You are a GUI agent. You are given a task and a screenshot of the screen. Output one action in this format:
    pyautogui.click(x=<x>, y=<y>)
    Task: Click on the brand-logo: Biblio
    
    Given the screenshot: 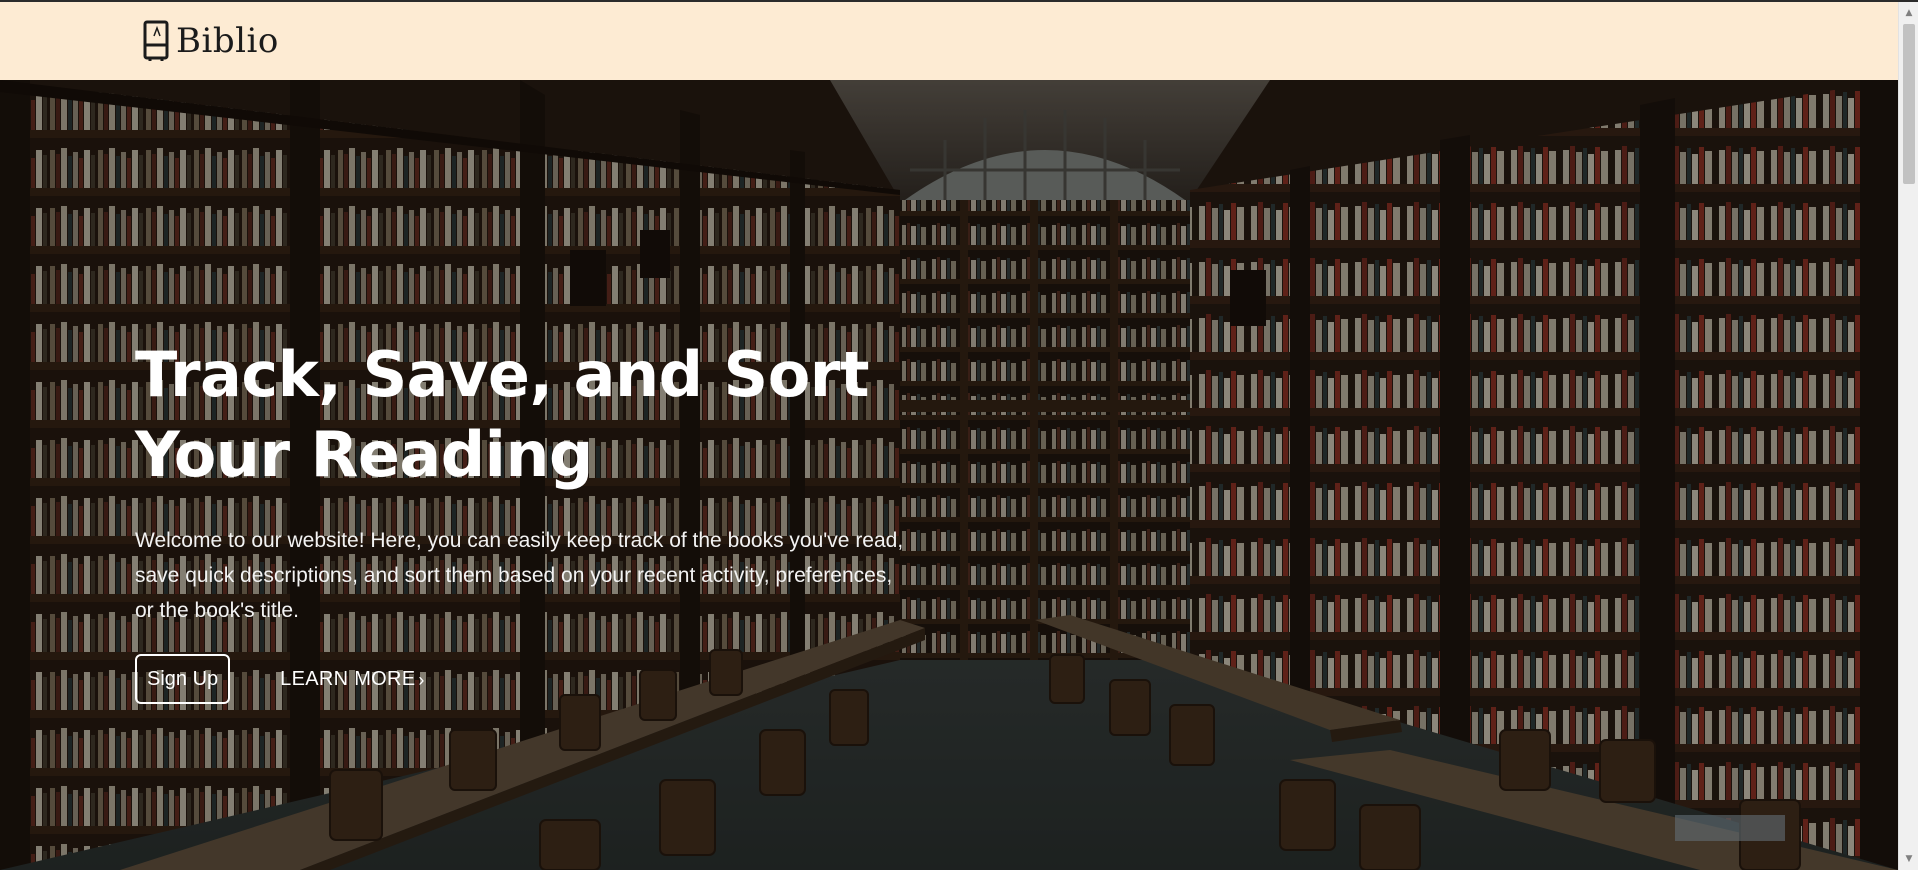 What is the action you would take?
    pyautogui.click(x=210, y=41)
    